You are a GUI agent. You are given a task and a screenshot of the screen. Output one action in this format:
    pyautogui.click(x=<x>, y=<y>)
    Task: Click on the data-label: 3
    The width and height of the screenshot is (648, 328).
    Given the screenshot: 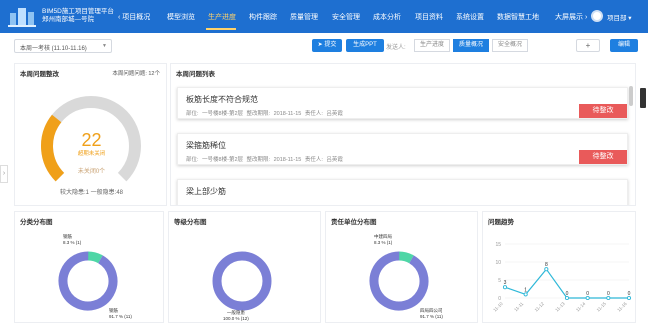 What is the action you would take?
    pyautogui.click(x=505, y=283)
    